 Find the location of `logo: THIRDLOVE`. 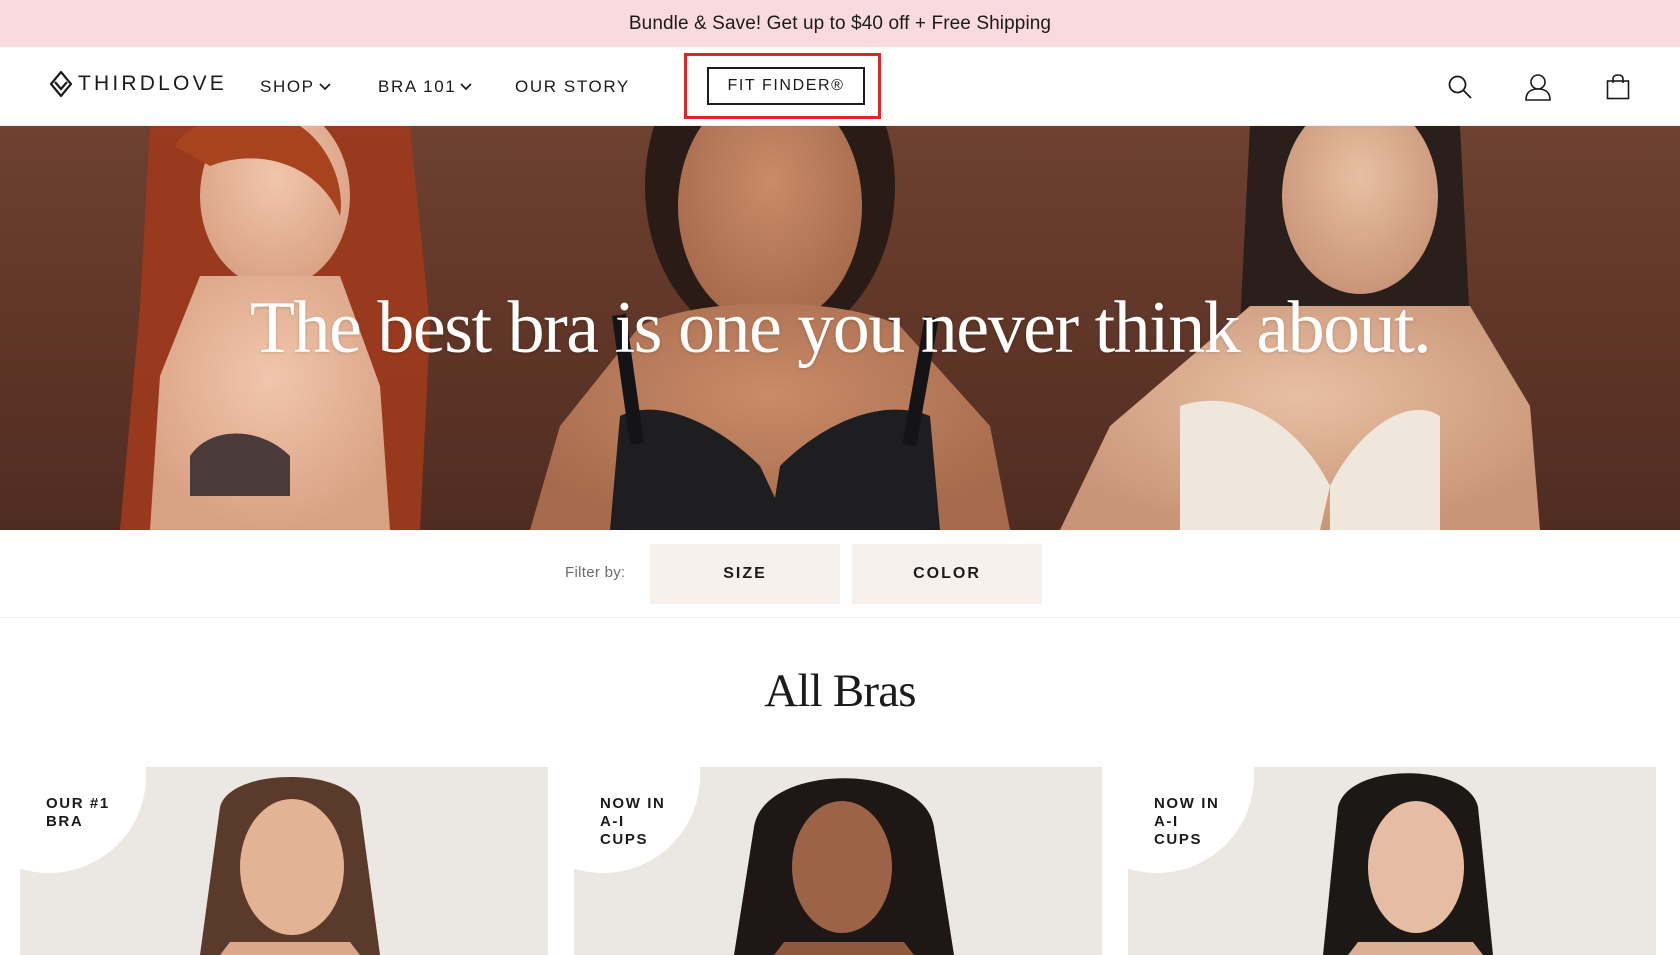

logo: THIRDLOVE is located at coordinates (138, 84).